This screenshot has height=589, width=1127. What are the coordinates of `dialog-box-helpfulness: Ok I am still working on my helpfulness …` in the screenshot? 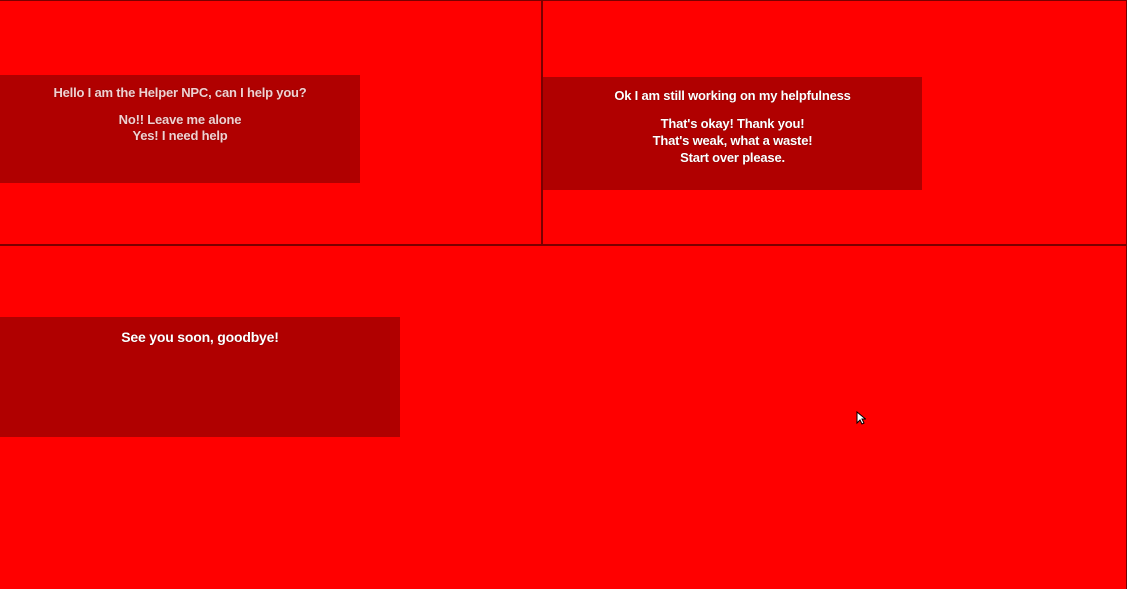 It's located at (732, 133).